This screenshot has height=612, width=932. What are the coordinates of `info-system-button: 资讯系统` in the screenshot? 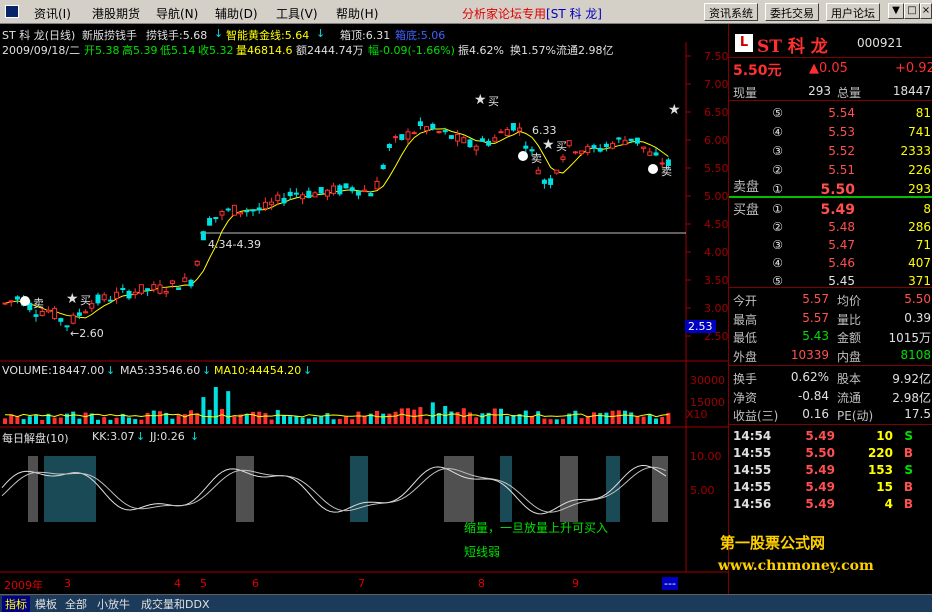 It's located at (731, 12).